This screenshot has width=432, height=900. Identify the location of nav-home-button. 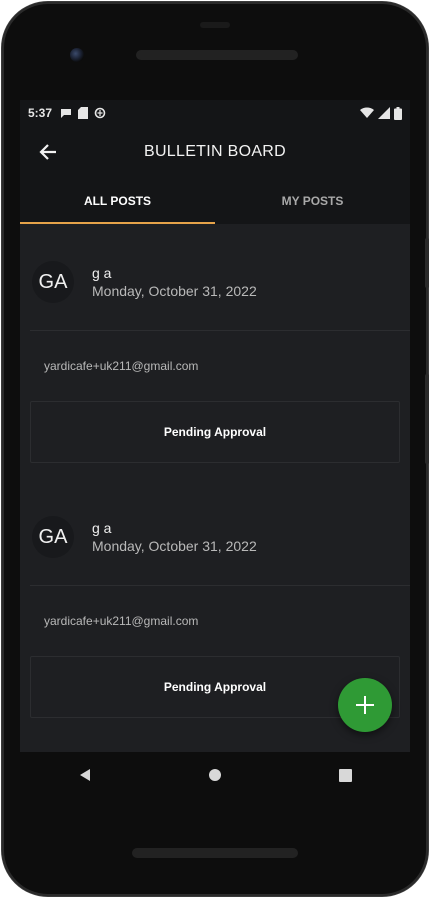
(215, 775).